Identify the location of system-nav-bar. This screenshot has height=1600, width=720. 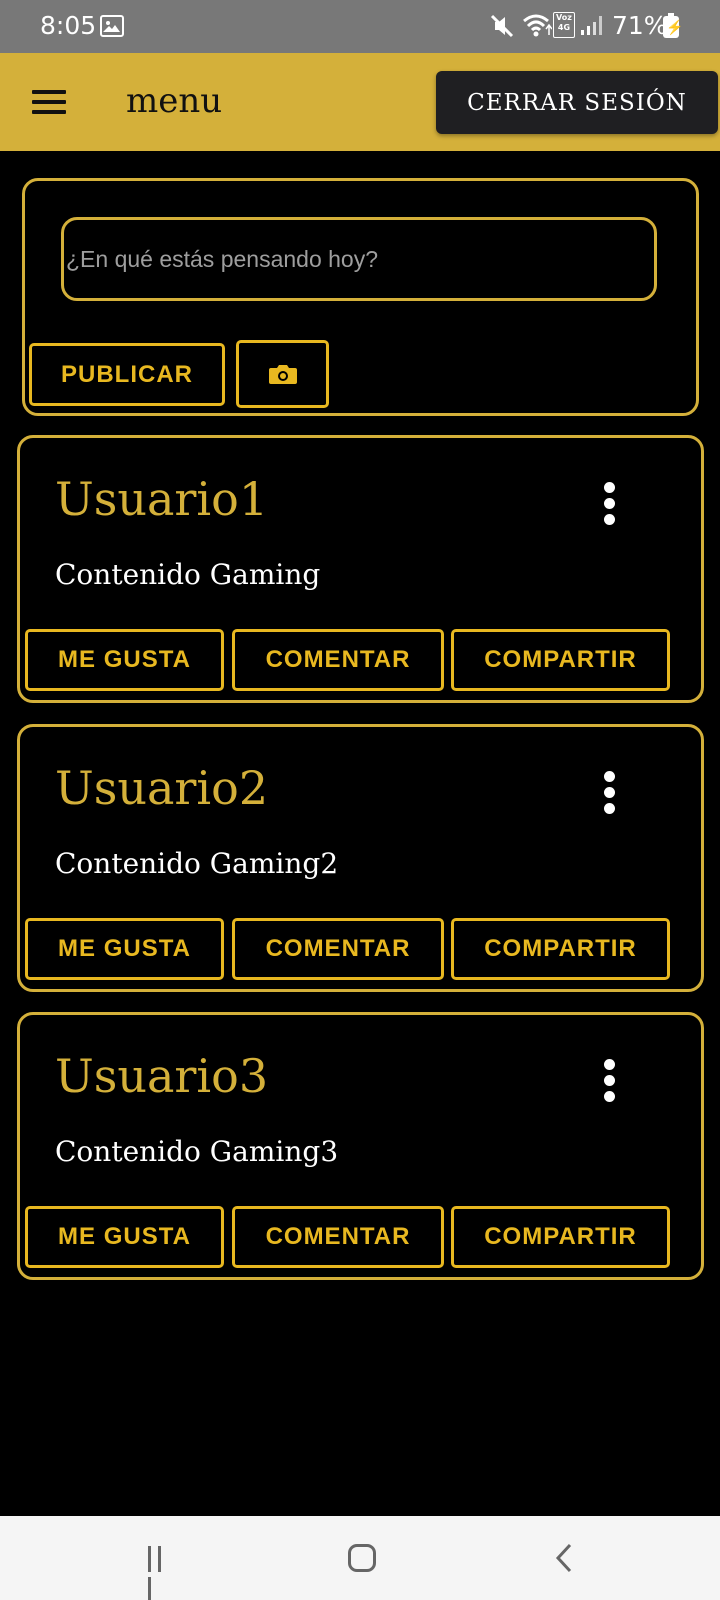
(360, 1558).